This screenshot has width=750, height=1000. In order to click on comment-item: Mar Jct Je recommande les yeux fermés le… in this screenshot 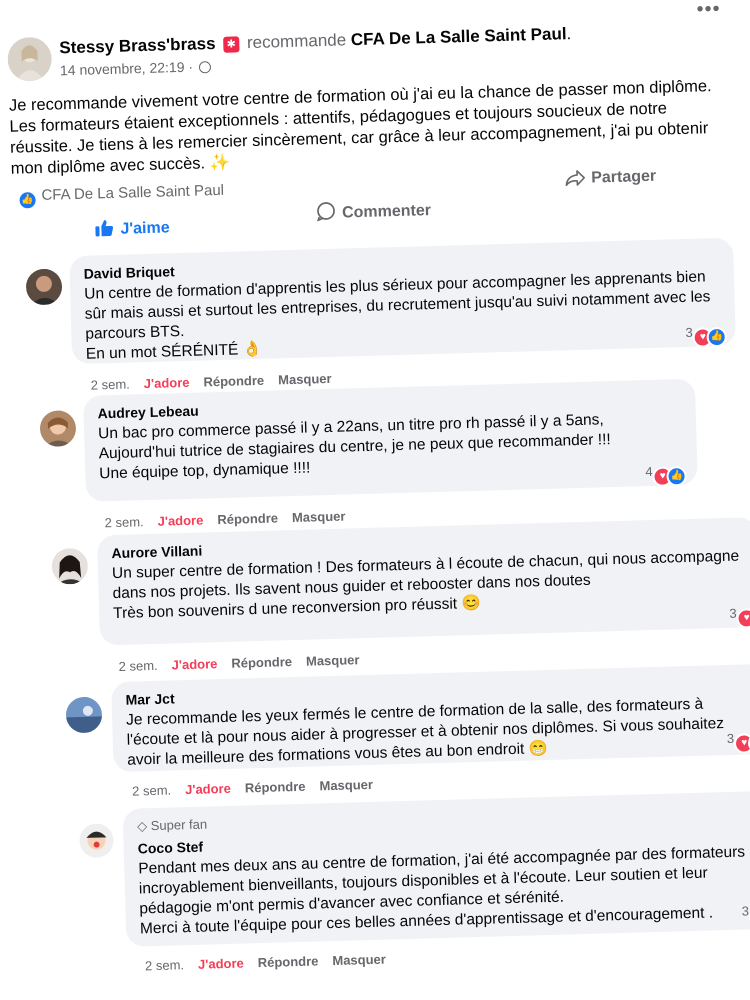, I will do `click(384, 734)`.